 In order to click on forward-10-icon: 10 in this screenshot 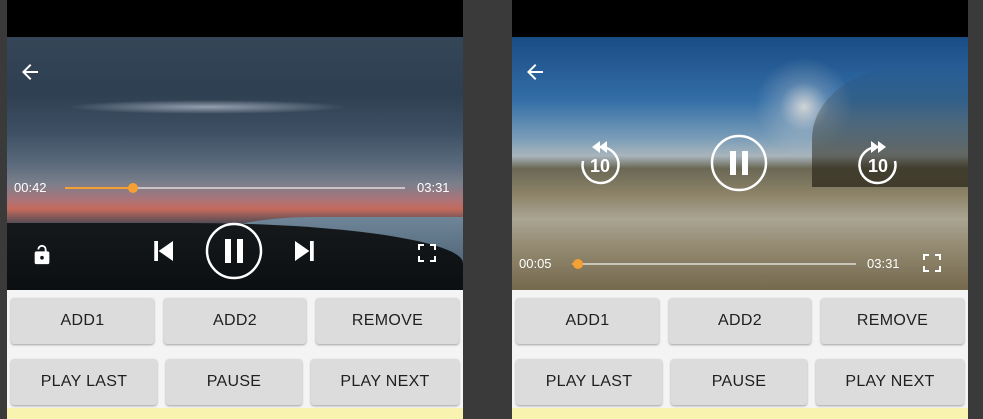, I will do `click(878, 163)`.